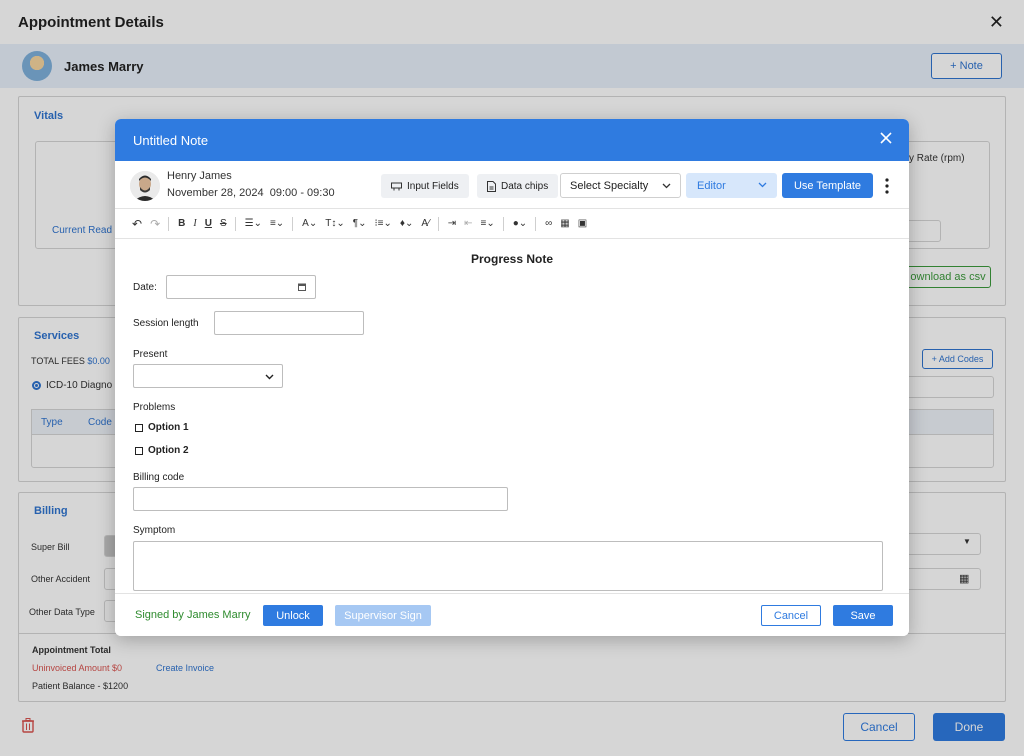 The width and height of the screenshot is (1024, 756). What do you see at coordinates (425, 224) in the screenshot?
I see `spellcheck-icon: A∕` at bounding box center [425, 224].